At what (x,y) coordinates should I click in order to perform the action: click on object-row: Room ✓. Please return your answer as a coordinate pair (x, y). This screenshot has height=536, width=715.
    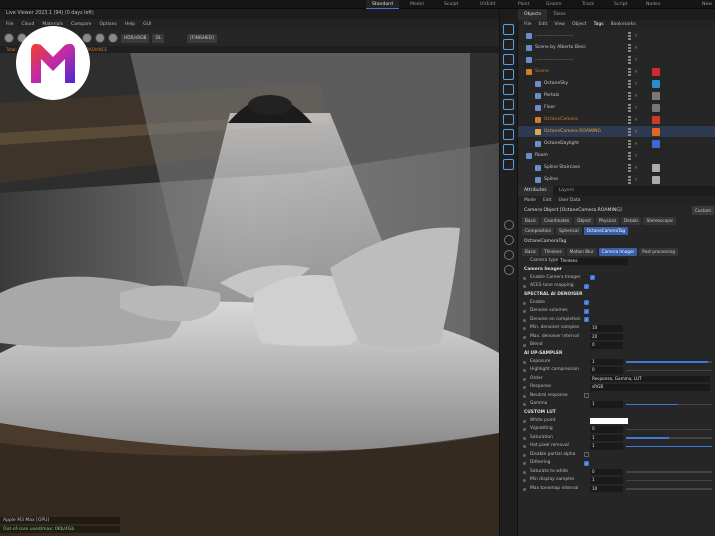
    Looking at the image, I should click on (616, 156).